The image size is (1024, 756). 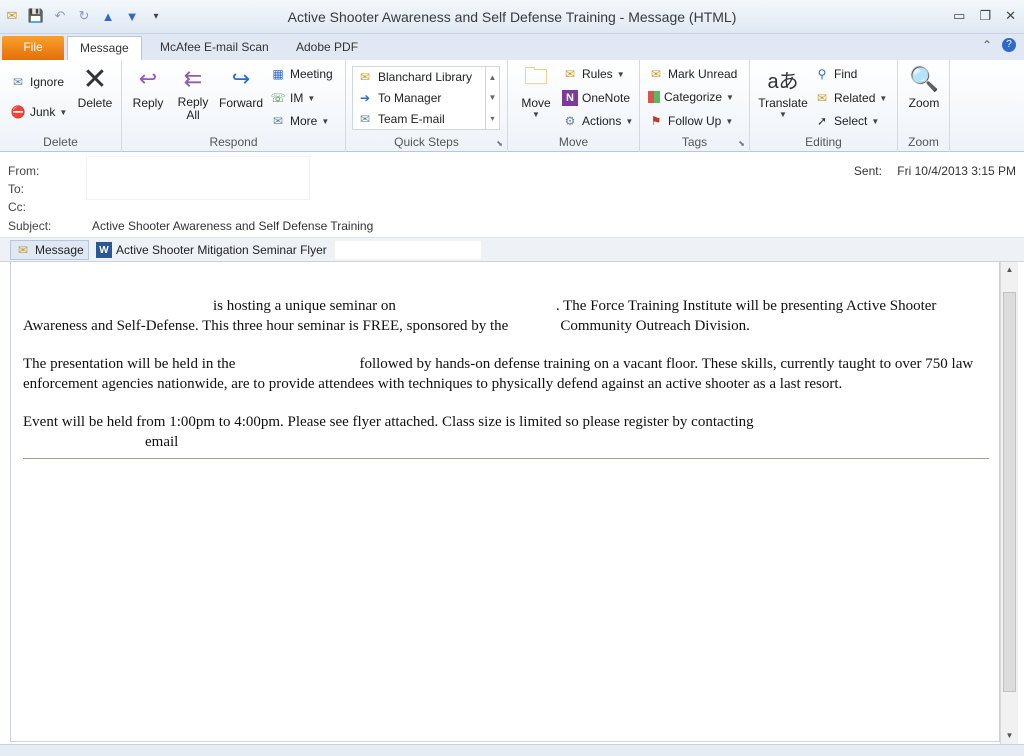 I want to click on delete-button: ✕ Delete, so click(x=95, y=86).